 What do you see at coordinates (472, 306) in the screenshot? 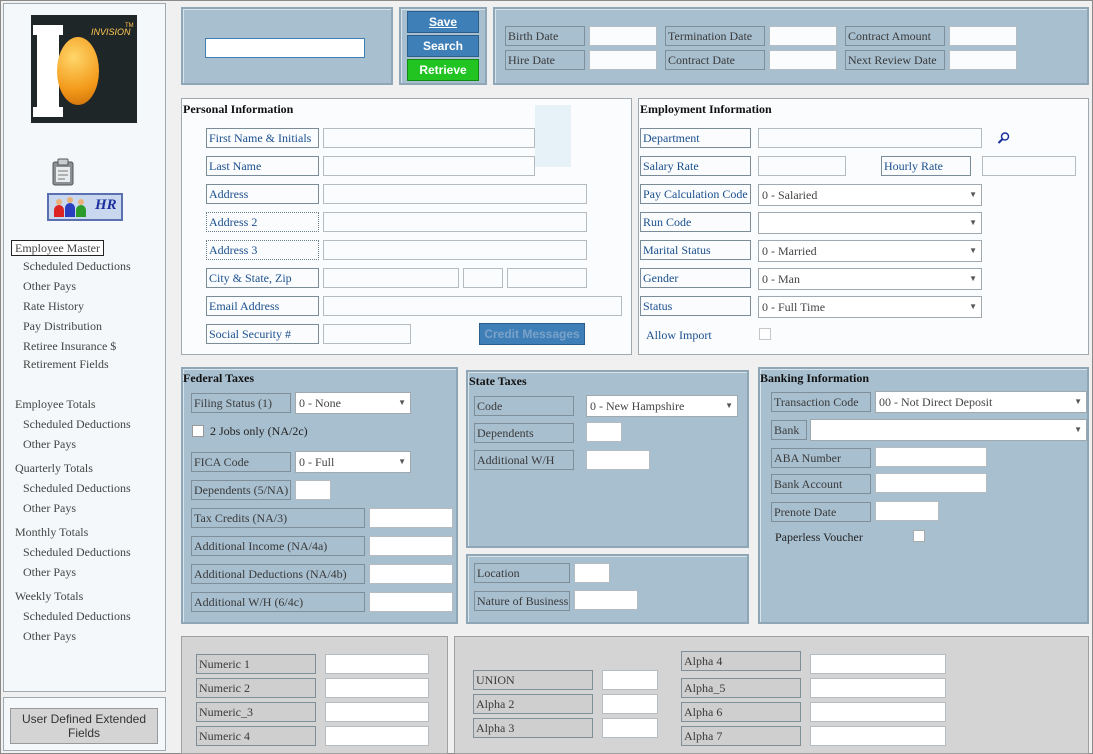
I see `email-input` at bounding box center [472, 306].